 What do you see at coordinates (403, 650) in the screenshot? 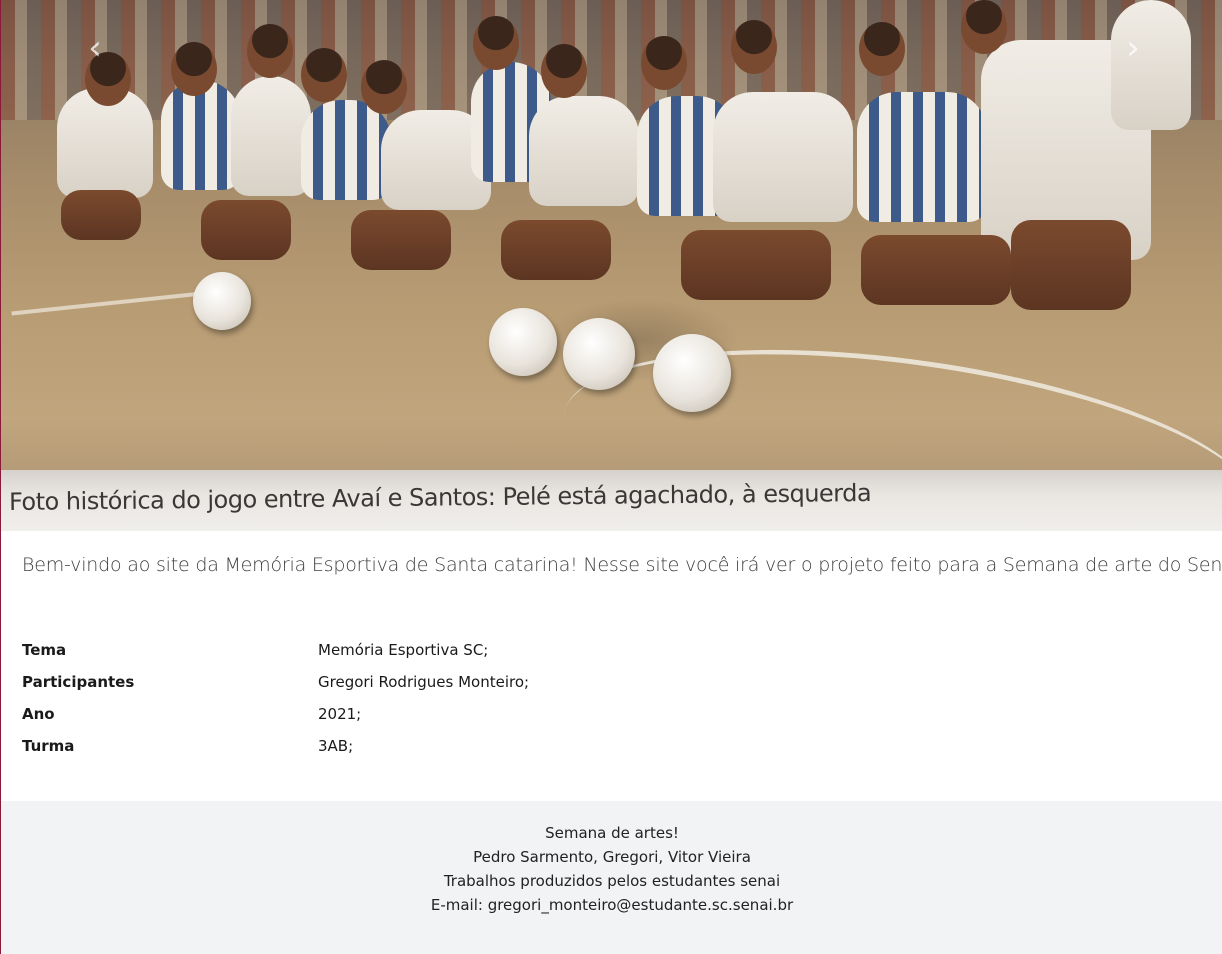
I see `row-value: Memória Esportiva SC;` at bounding box center [403, 650].